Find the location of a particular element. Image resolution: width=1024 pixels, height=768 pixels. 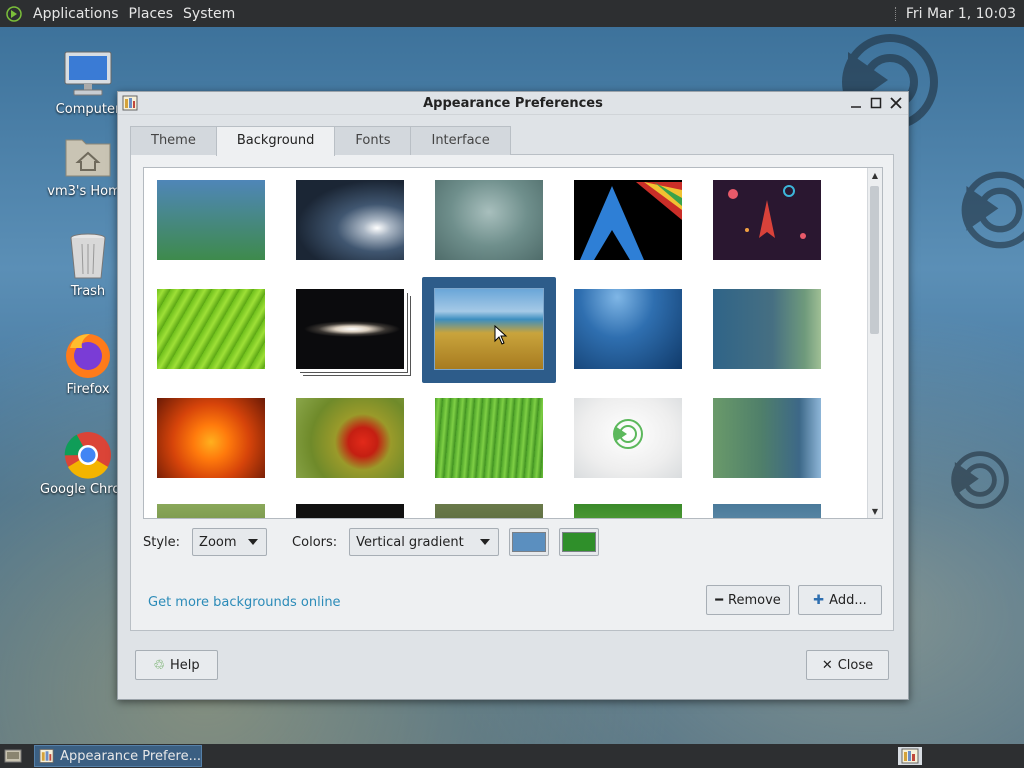

computer-icon is located at coordinates (88, 73).